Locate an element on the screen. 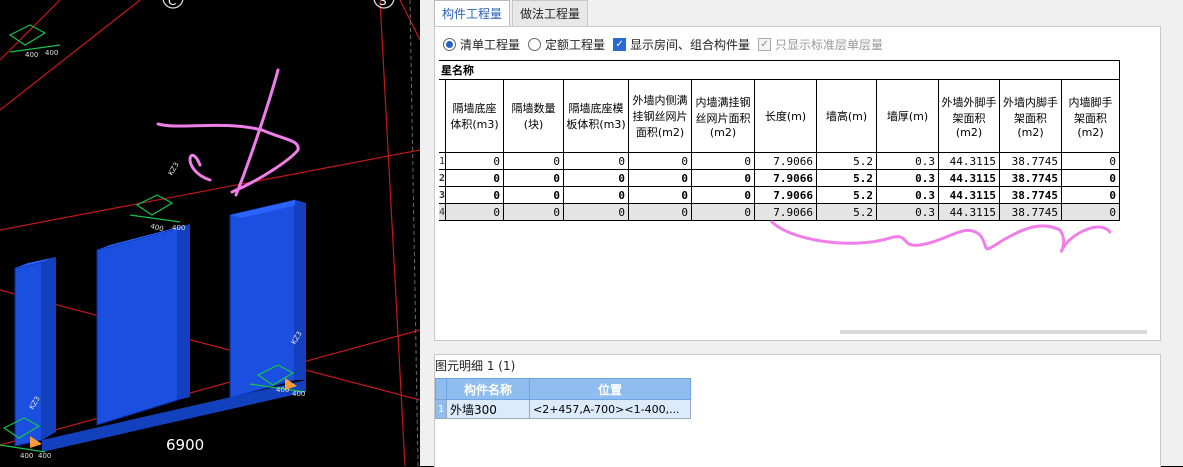  tab-bar: 构件工程量 做法工程量 is located at coordinates (512, 14).